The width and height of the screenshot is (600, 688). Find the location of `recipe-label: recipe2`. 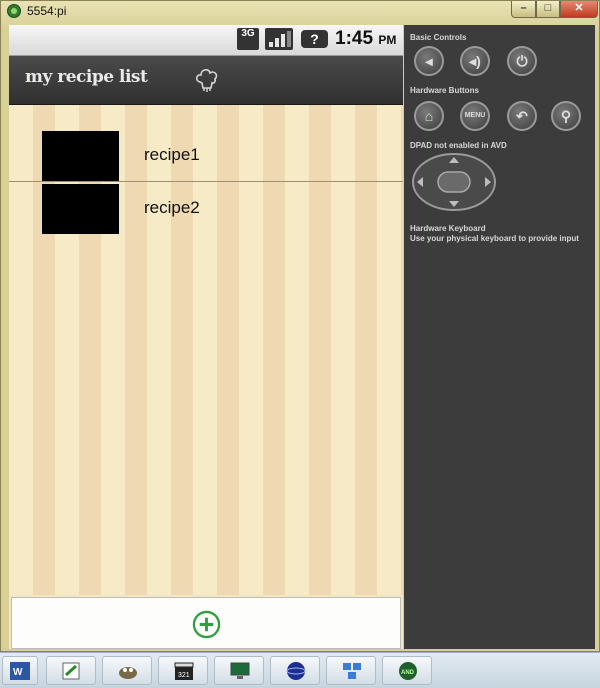

recipe-label: recipe2 is located at coordinates (172, 207).